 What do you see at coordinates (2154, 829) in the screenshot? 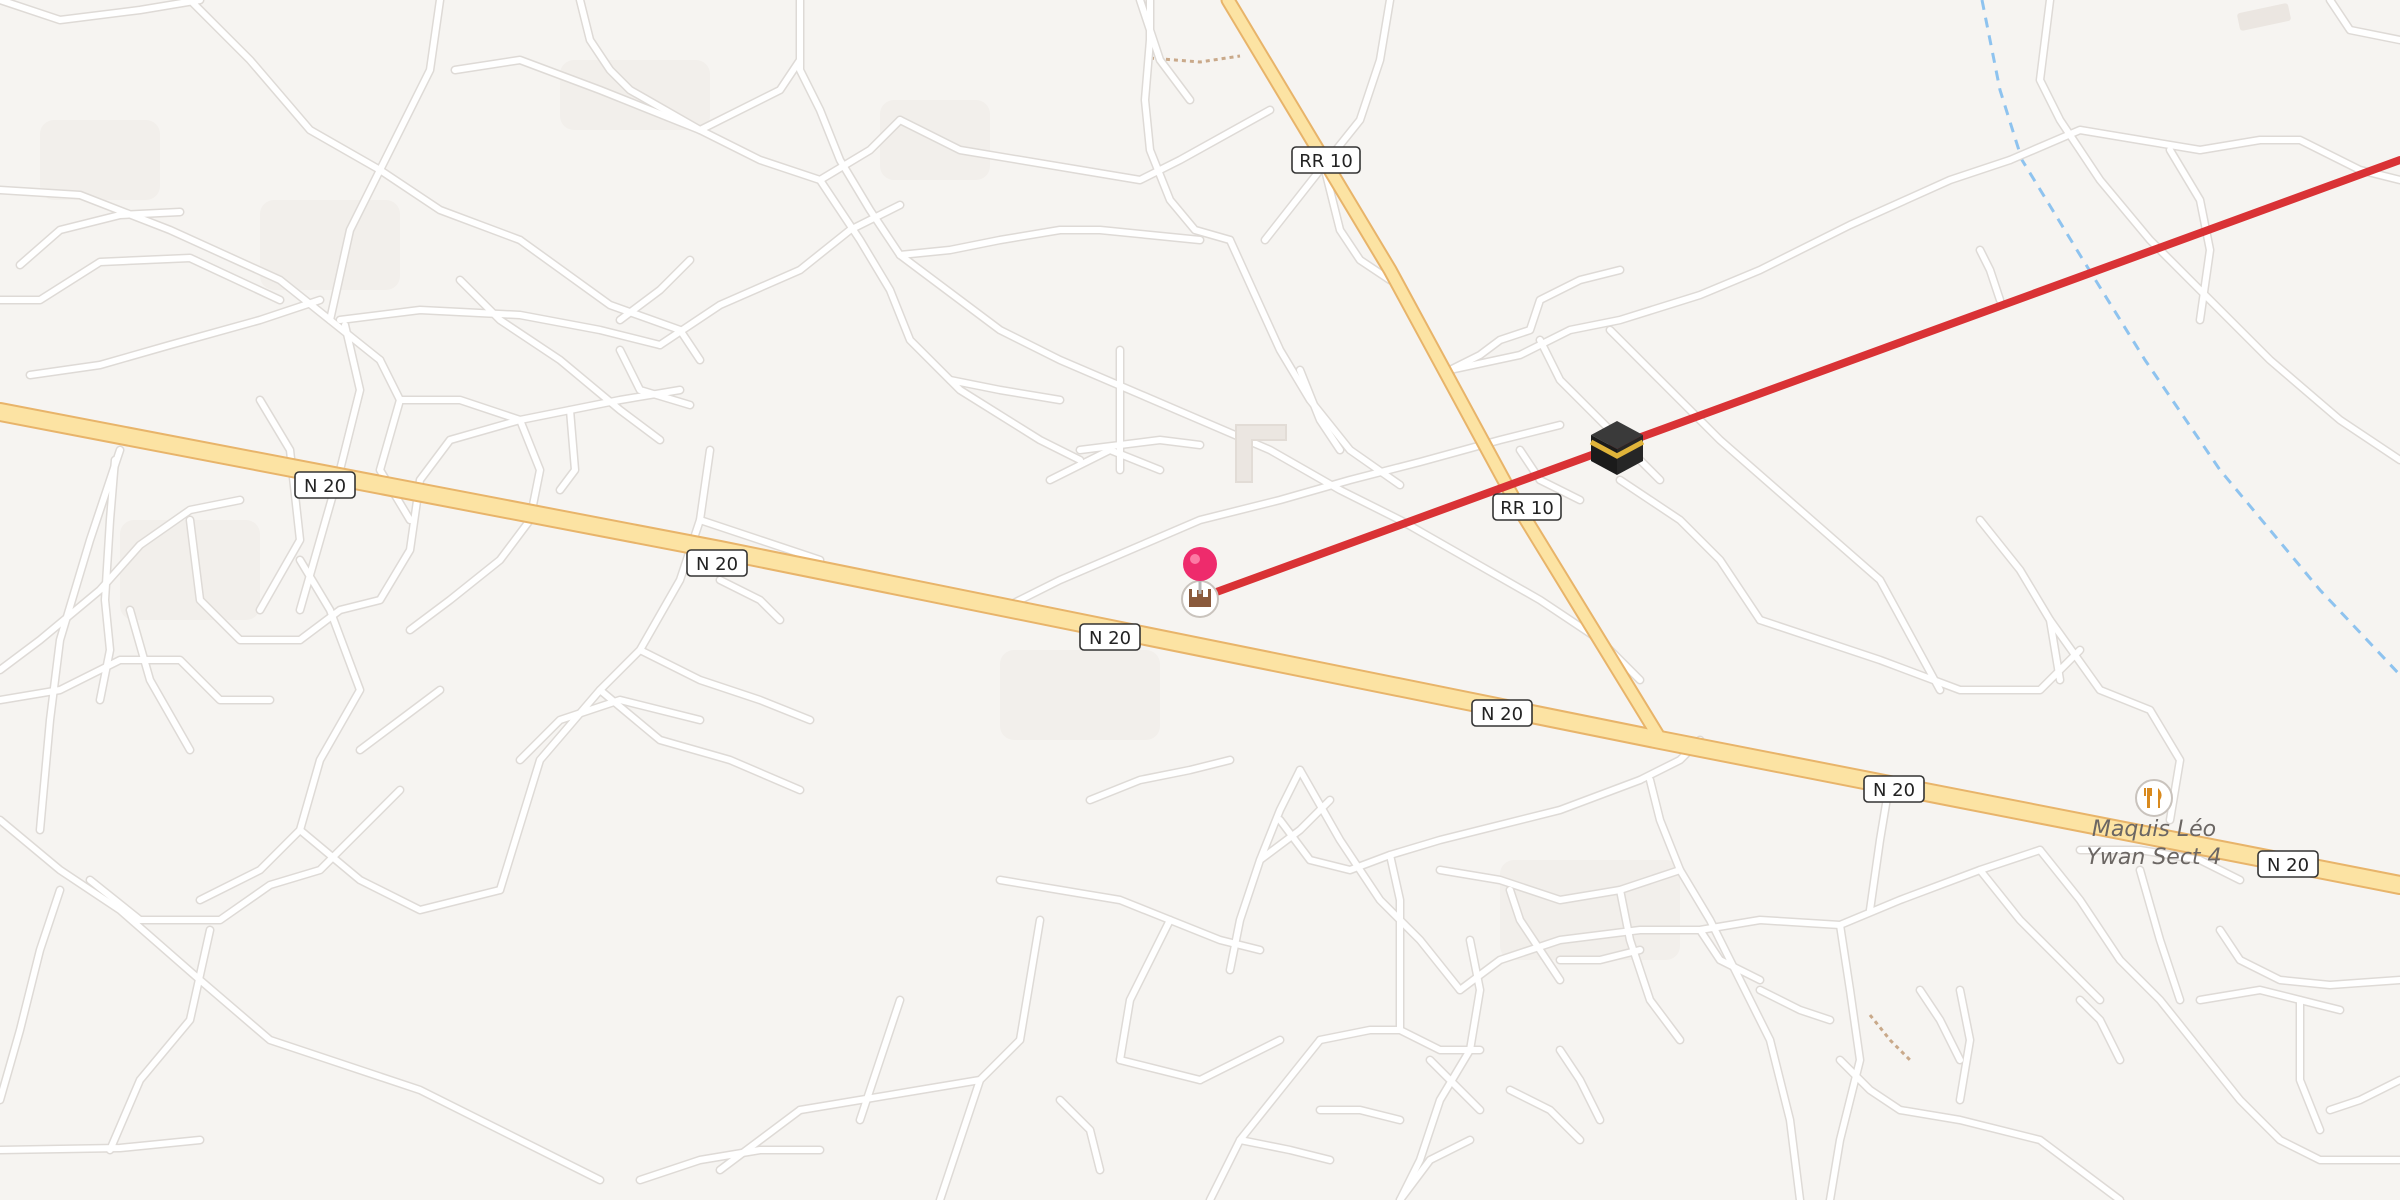
I see `restaurant-name: Maquis Léo` at bounding box center [2154, 829].